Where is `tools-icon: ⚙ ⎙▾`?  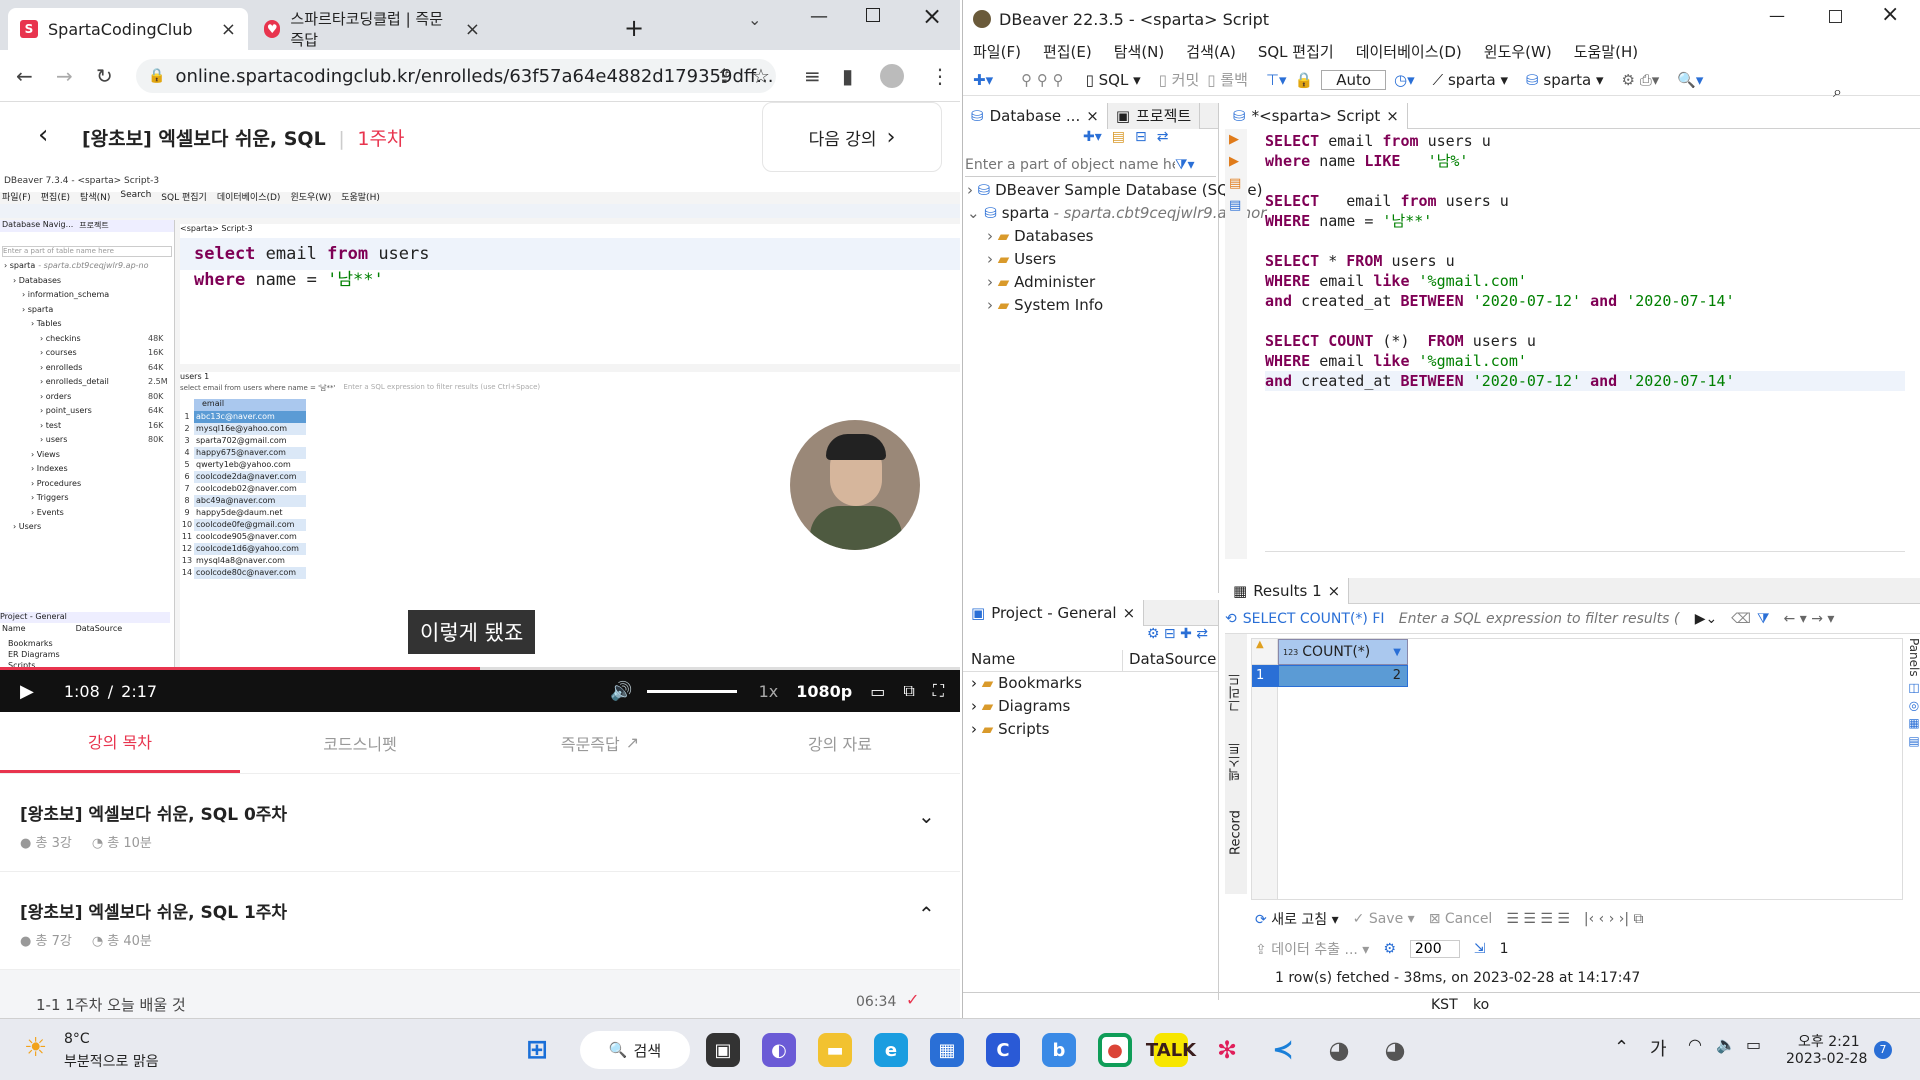
tools-icon: ⚙ ⎙▾ is located at coordinates (1641, 80).